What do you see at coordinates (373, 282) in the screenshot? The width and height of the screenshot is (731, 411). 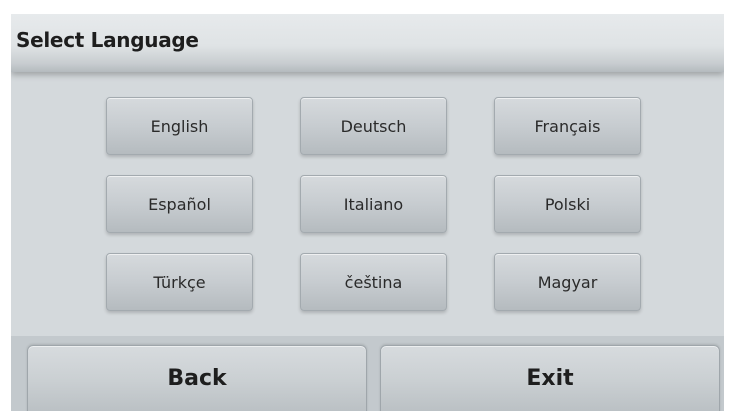 I see `language-button-cestina: čeština` at bounding box center [373, 282].